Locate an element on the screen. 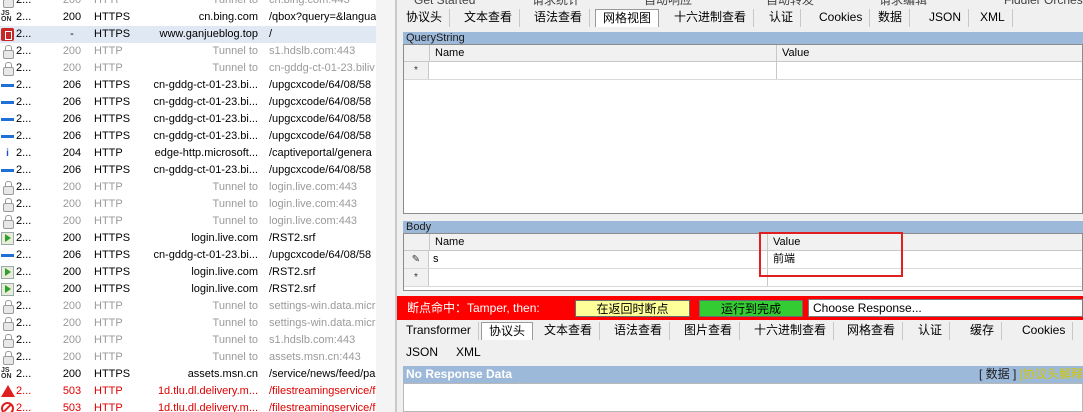 This screenshot has height=412, width=1083. session-url: settings-win.data.micr is located at coordinates (322, 306).